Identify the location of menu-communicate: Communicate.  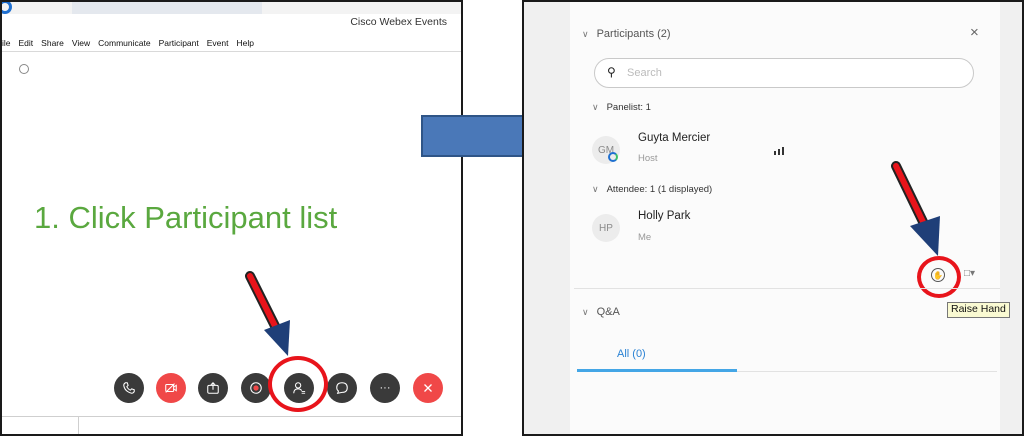
(124, 43).